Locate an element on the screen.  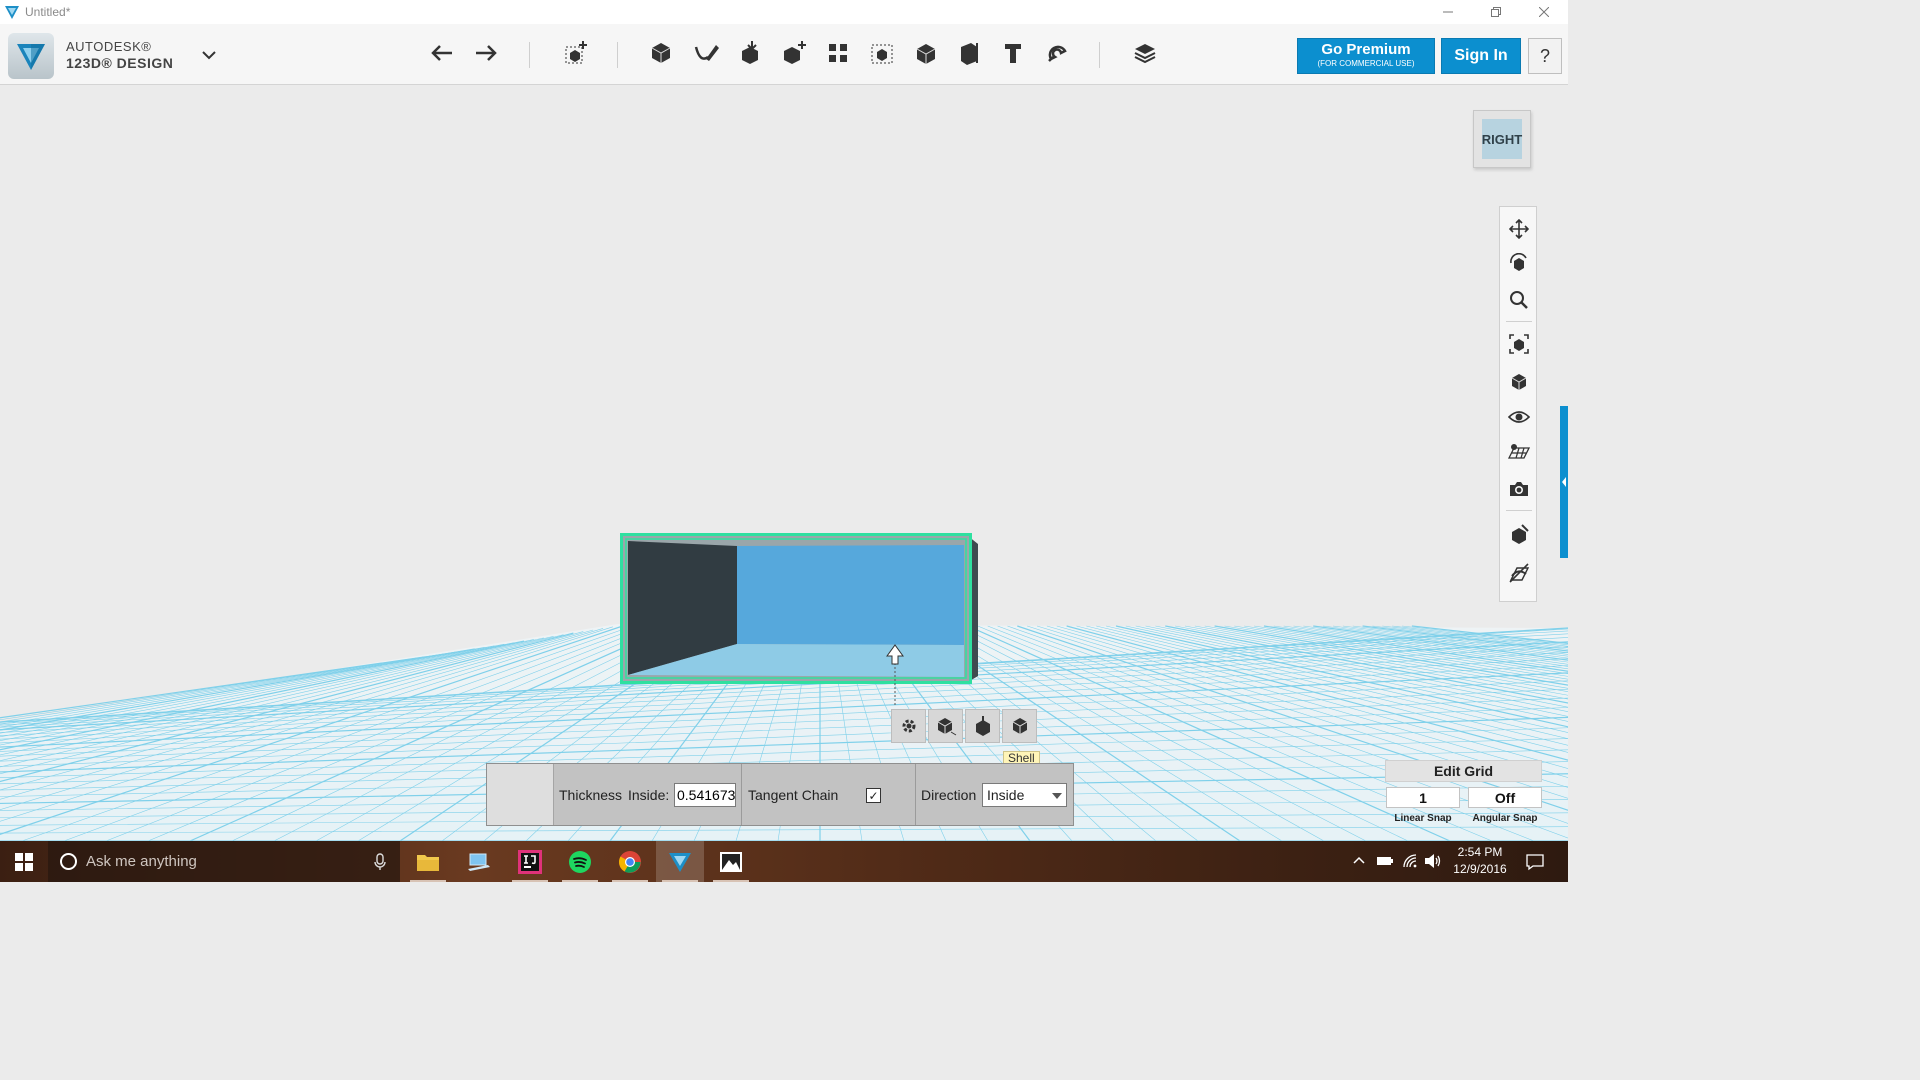
close-button is located at coordinates (1544, 12).